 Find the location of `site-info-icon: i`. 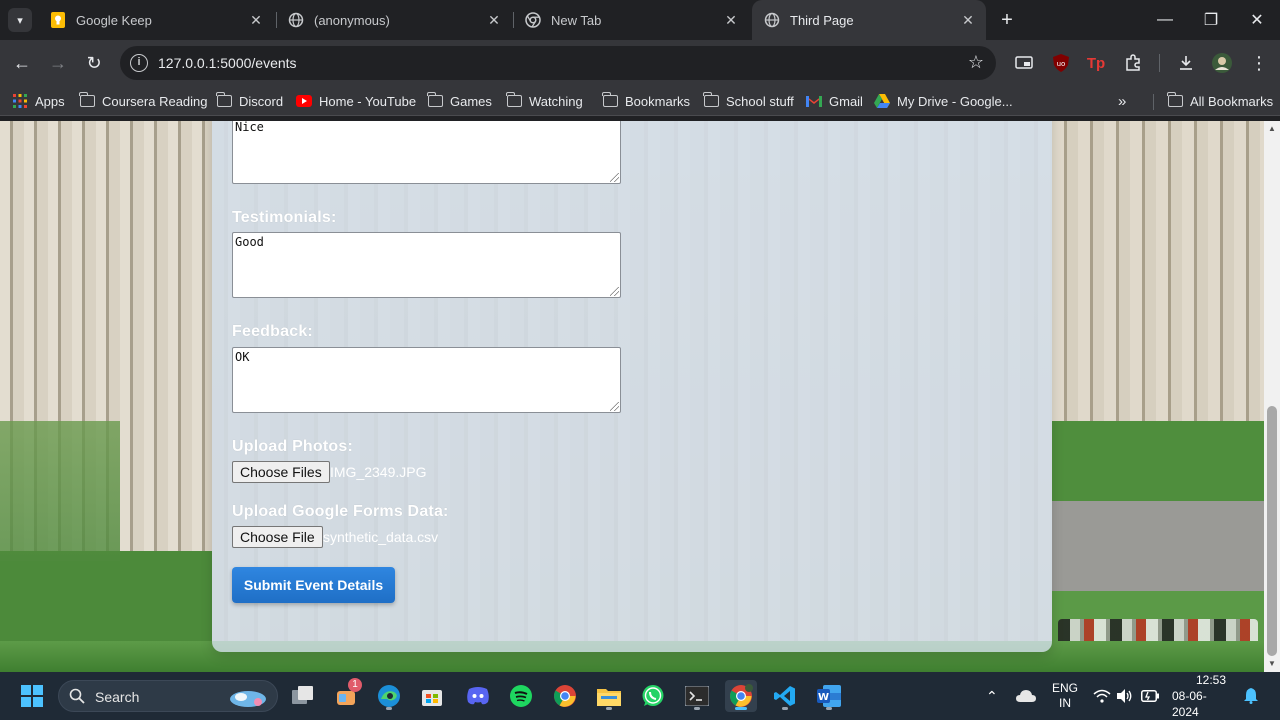

site-info-icon: i is located at coordinates (139, 63).